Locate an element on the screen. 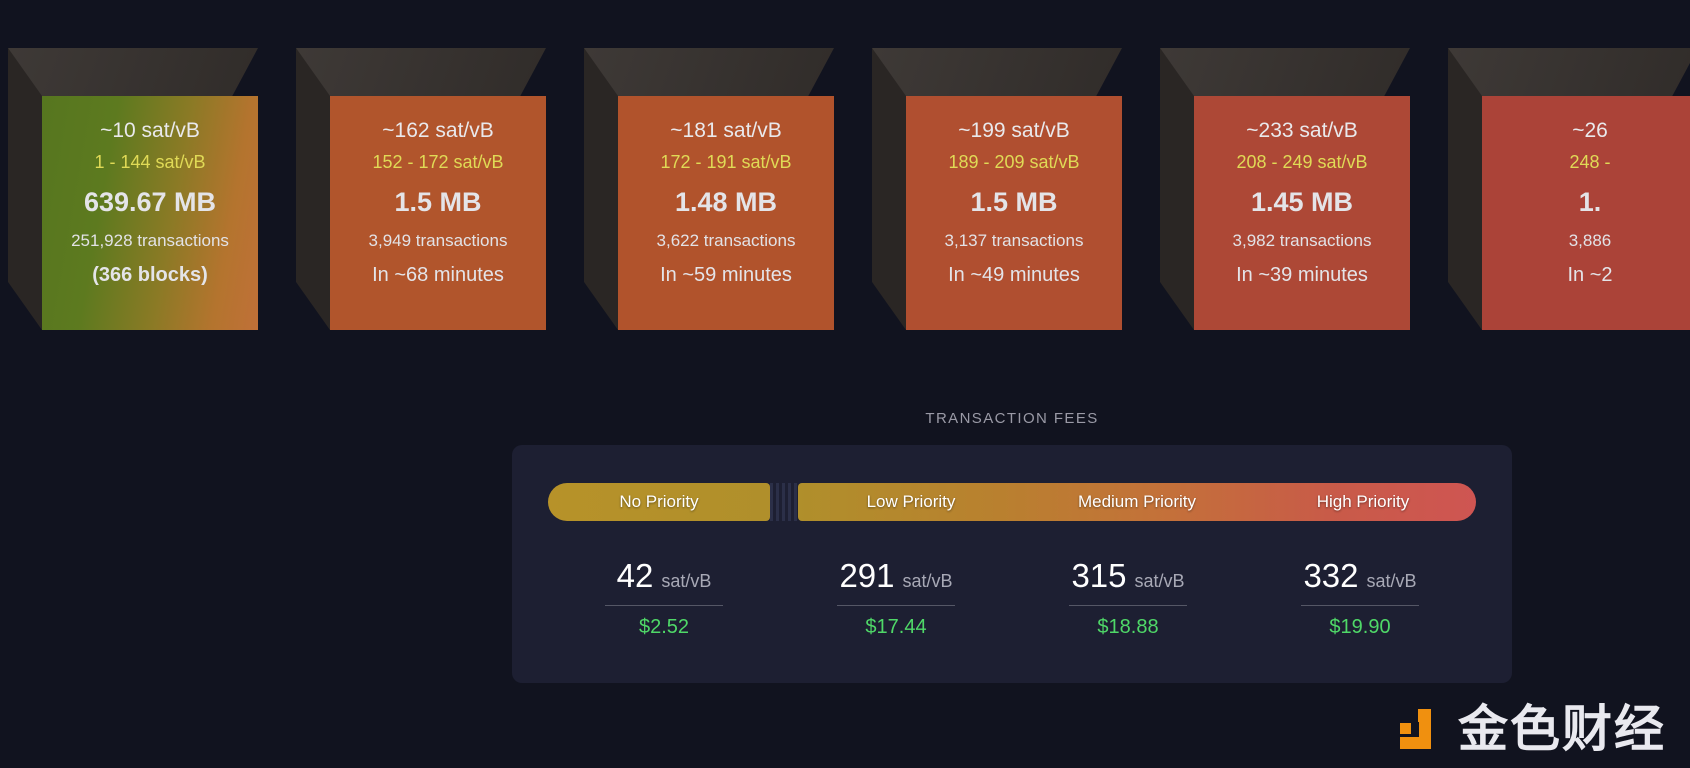  fee-rate-value: 315 is located at coordinates (1099, 575).